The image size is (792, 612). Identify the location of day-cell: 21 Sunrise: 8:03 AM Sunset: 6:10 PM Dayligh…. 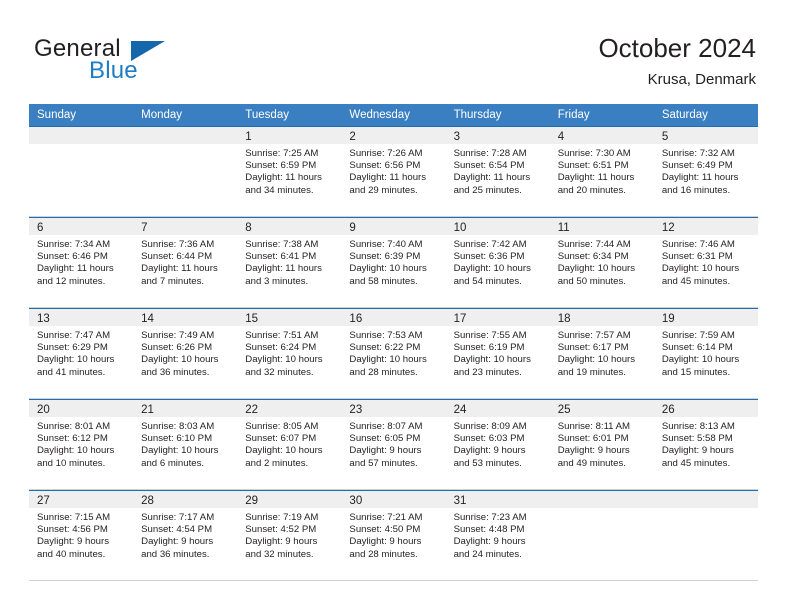
(185, 444).